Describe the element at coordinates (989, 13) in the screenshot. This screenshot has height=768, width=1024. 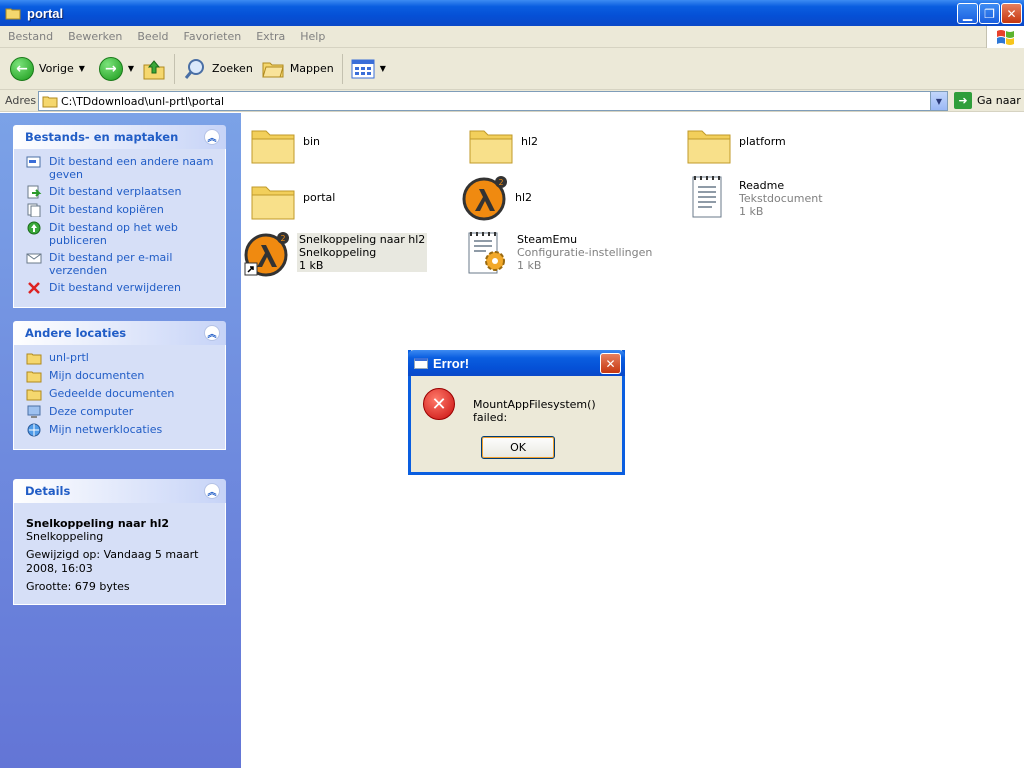
I see `maximize-button: ❐` at that location.